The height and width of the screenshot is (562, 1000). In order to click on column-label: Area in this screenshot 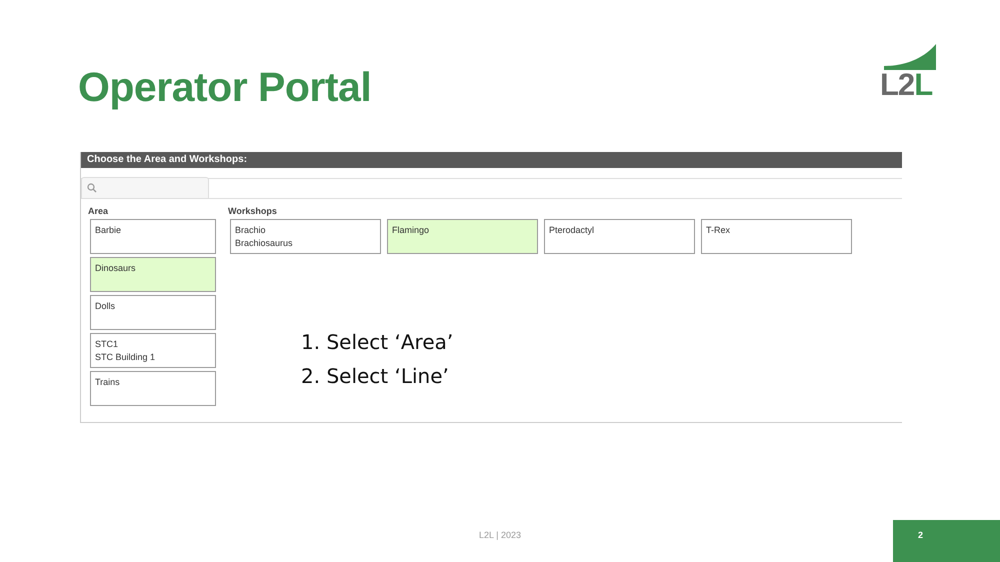, I will do `click(99, 211)`.